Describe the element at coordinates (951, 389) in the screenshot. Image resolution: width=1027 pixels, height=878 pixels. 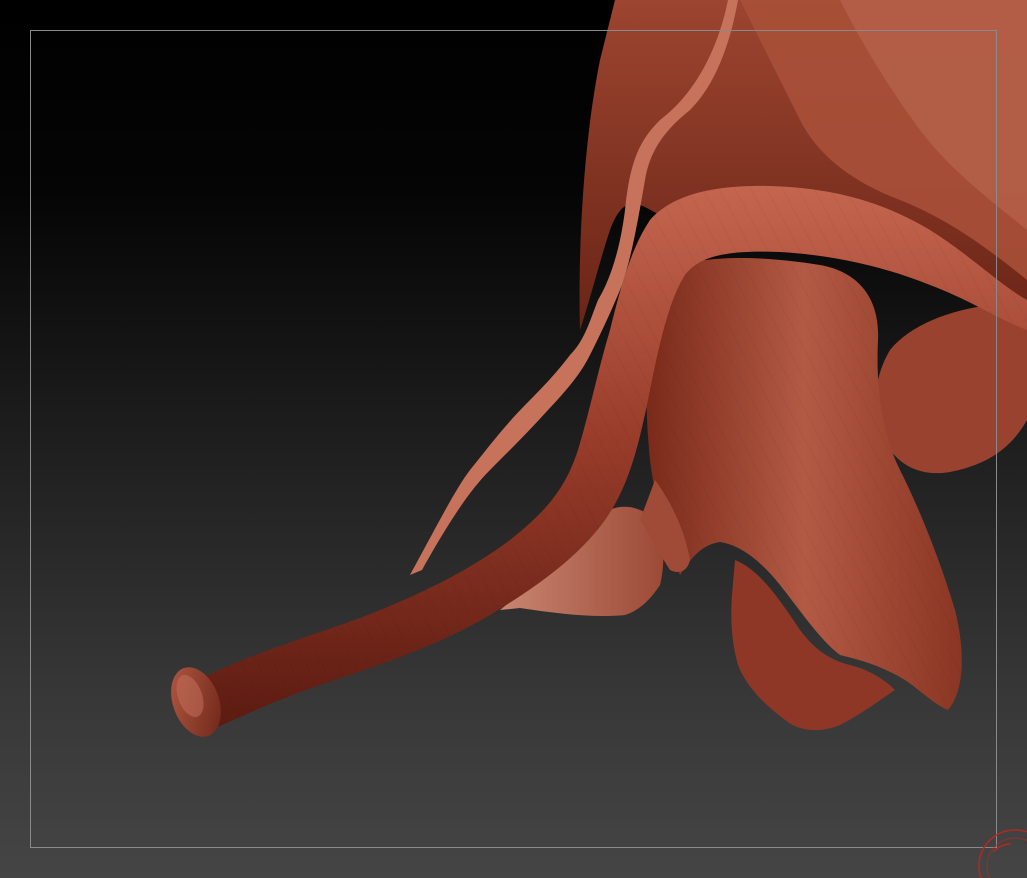
I see `flower-right-lobe` at that location.